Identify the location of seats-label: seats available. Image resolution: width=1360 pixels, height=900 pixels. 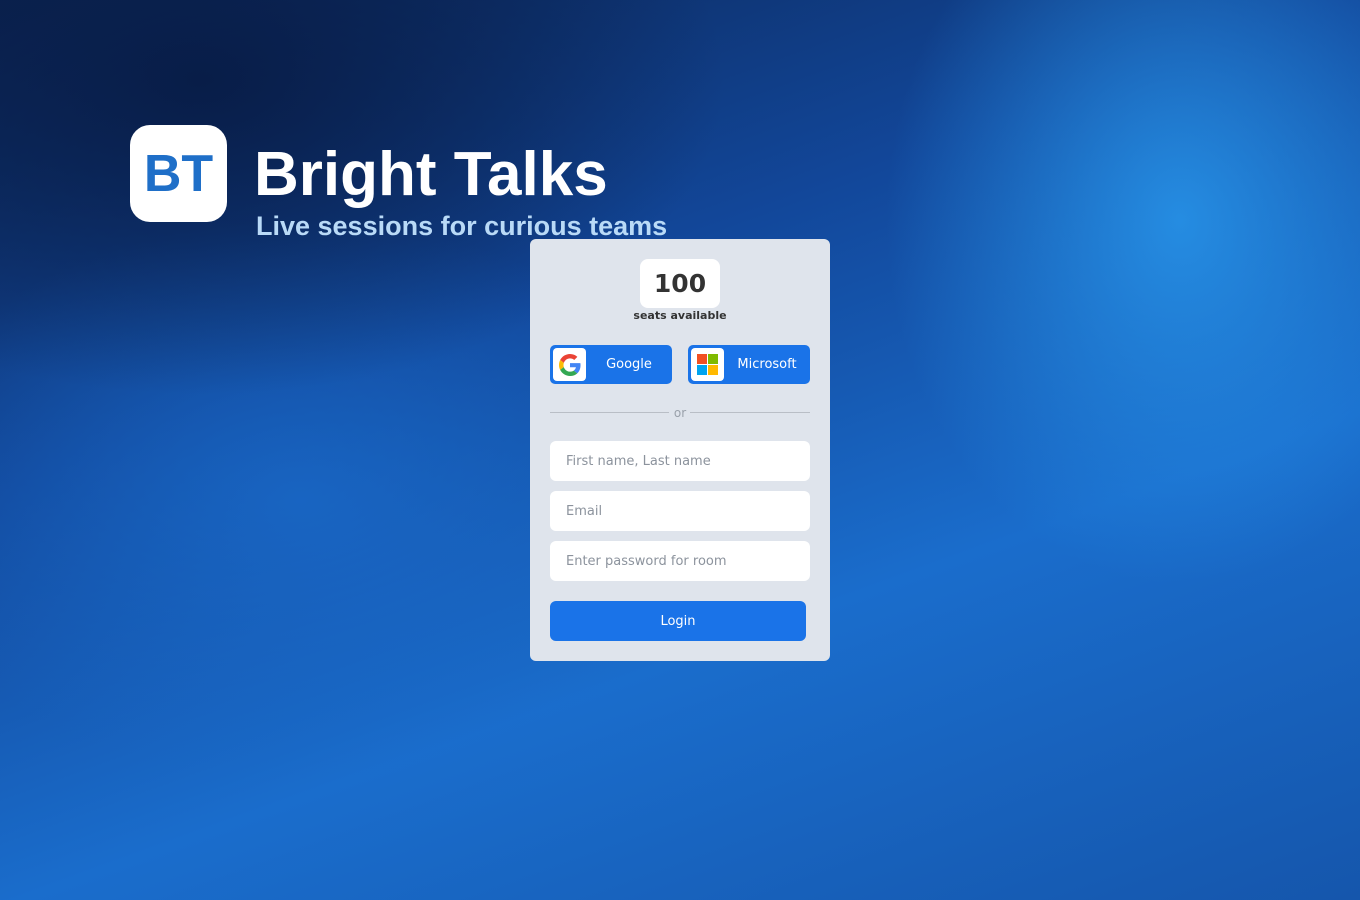
(680, 315).